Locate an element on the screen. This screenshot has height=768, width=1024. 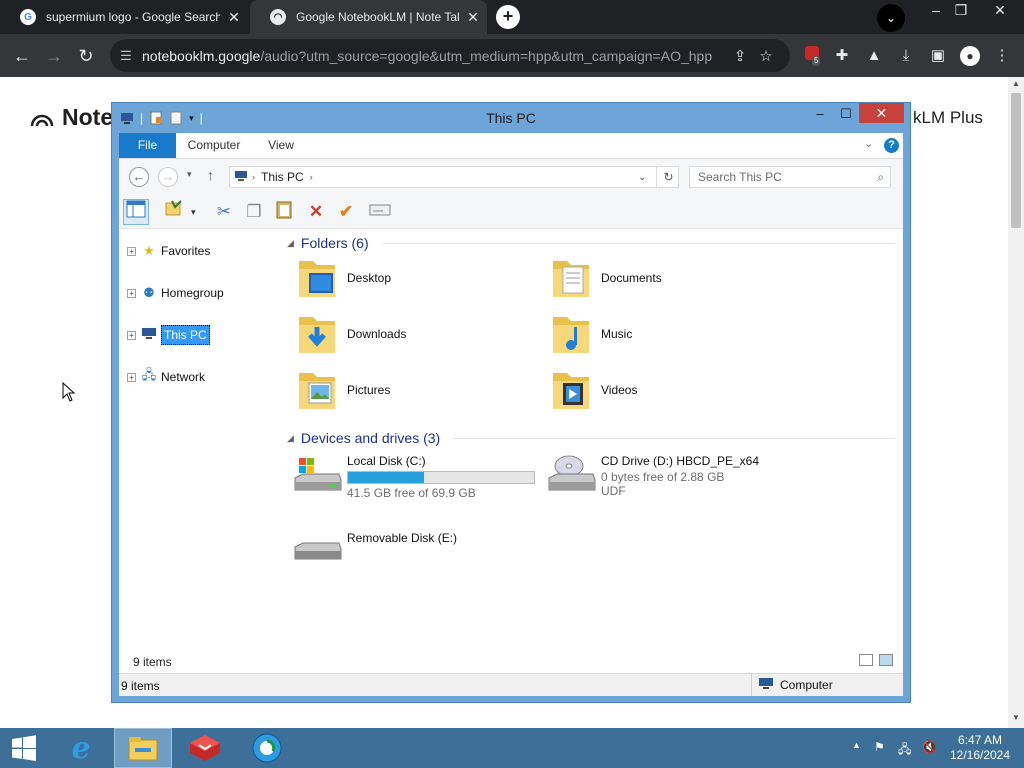
search-placeholder: Search This PC is located at coordinates (740, 177).